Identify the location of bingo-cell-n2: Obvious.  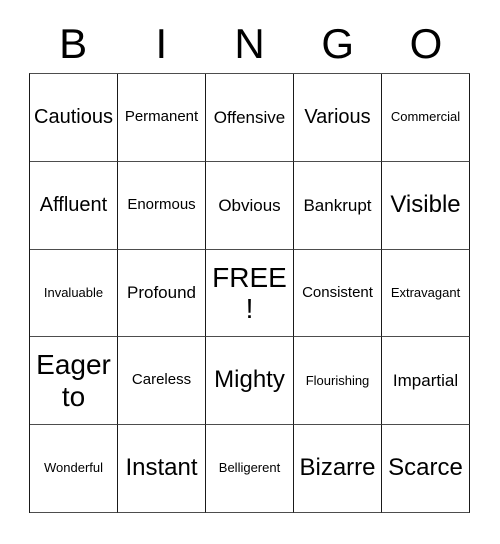
(250, 205).